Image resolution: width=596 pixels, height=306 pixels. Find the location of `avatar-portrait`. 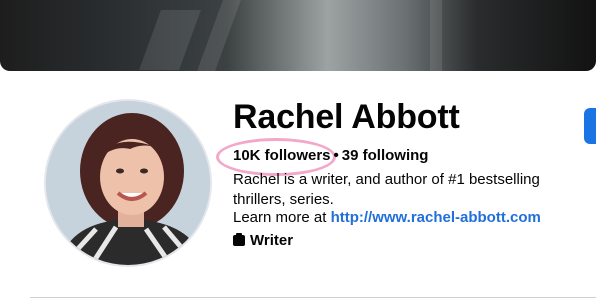

avatar-portrait is located at coordinates (128, 183).